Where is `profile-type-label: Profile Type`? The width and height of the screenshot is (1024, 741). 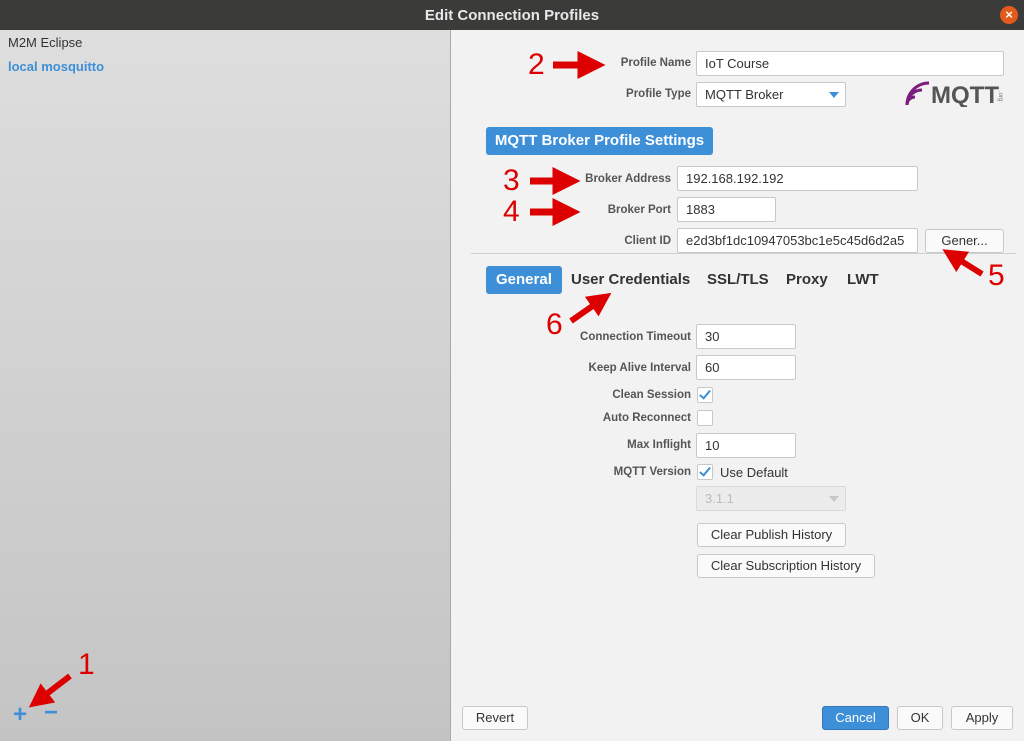
profile-type-label: Profile Type is located at coordinates (658, 94).